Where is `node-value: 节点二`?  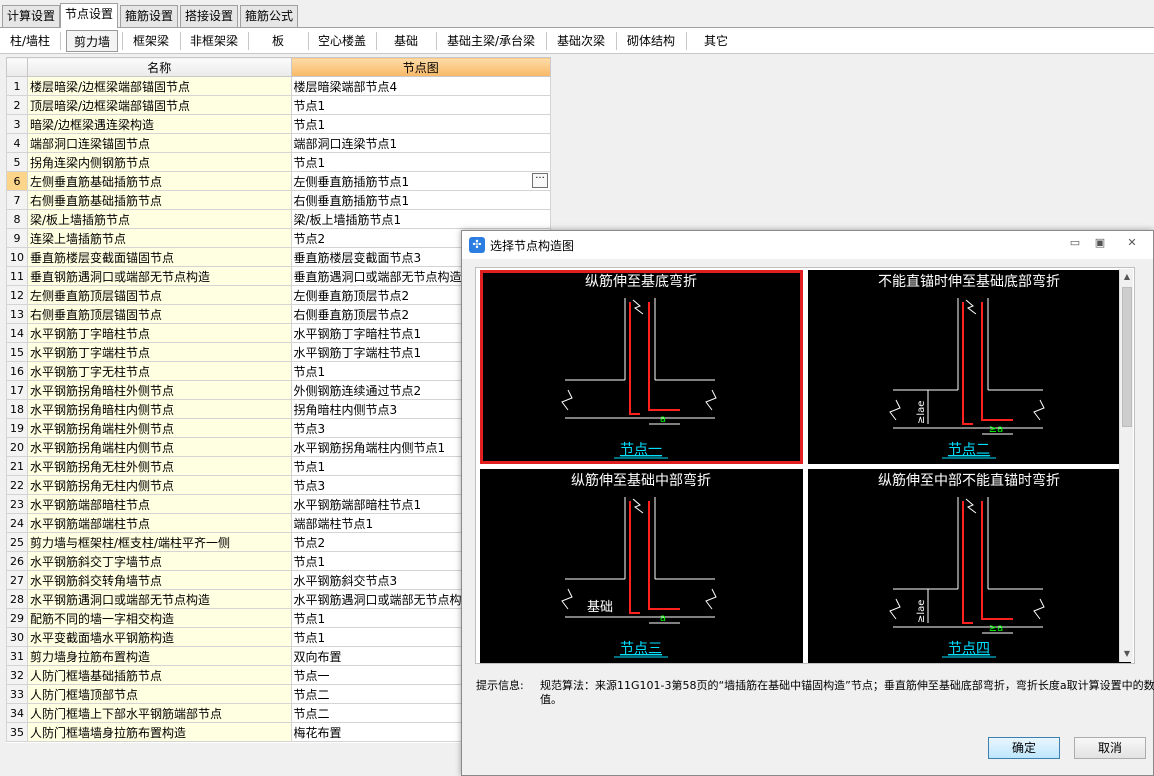 node-value: 节点二 is located at coordinates (311, 713).